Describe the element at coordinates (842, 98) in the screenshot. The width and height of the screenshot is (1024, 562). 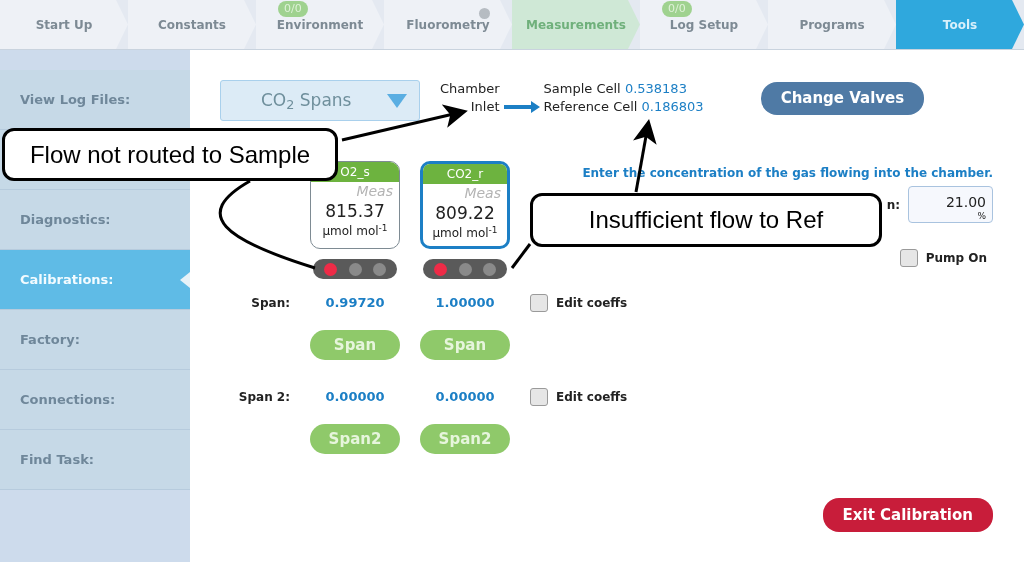
I see `change-valves-button: Change Valves` at that location.